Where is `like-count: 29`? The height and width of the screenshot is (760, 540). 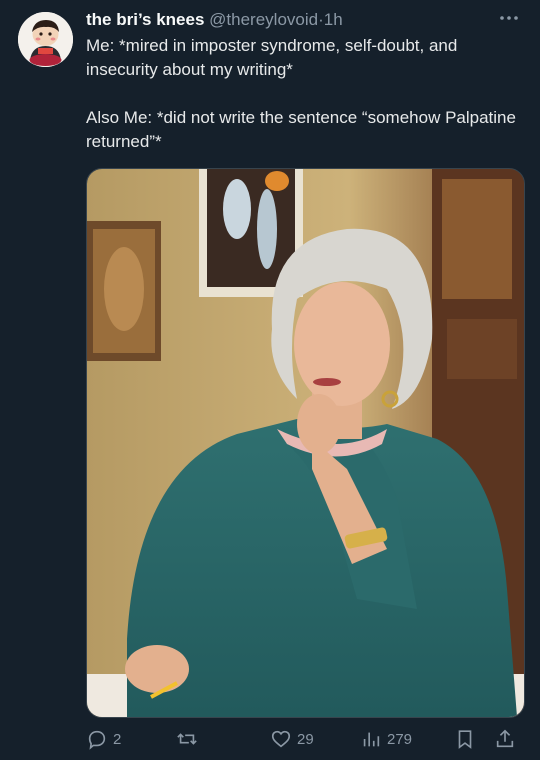
like-count: 29 is located at coordinates (305, 739).